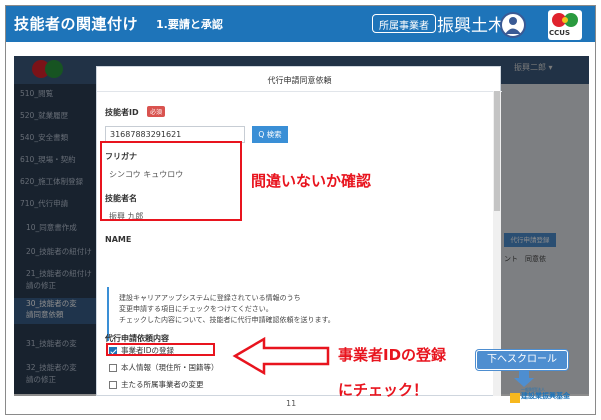  Describe the element at coordinates (118, 239) in the screenshot. I see `name-en-label: NAME` at that location.